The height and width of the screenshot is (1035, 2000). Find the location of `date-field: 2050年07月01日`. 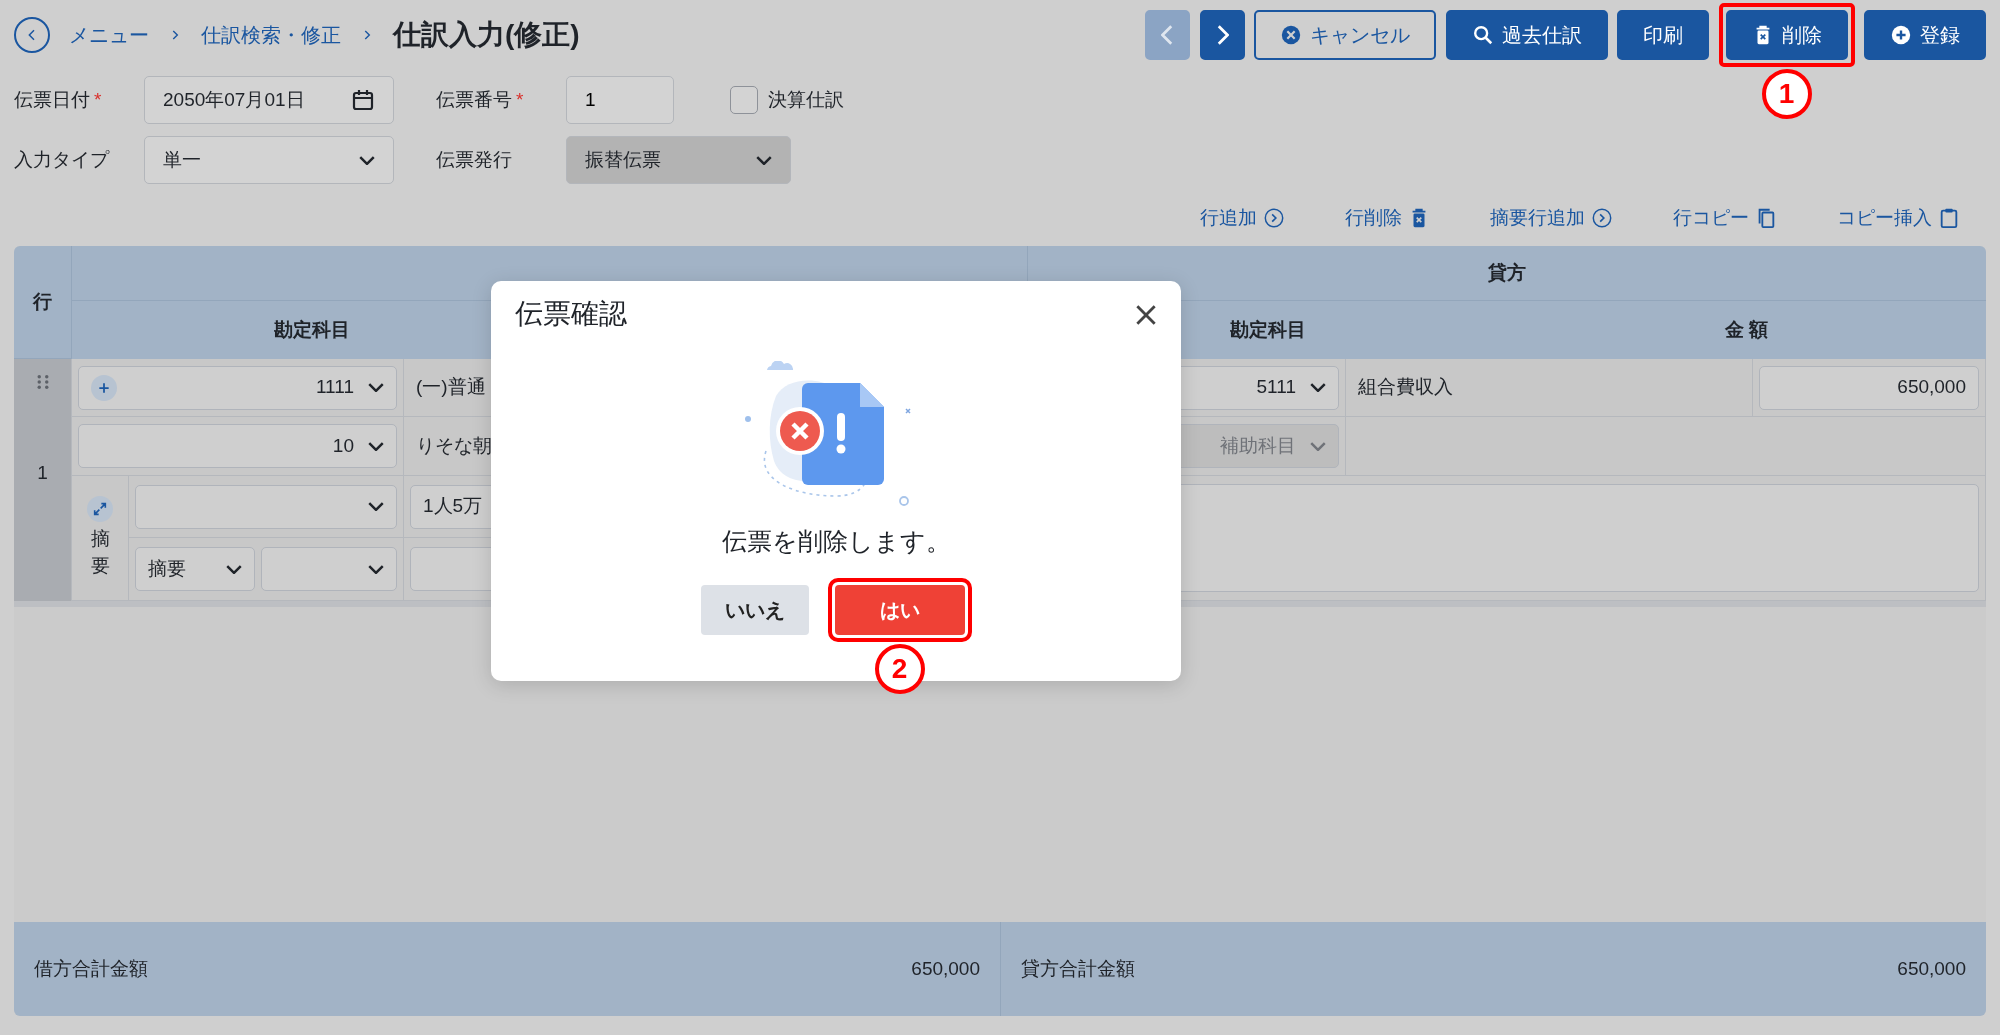

date-field: 2050年07月01日 is located at coordinates (269, 100).